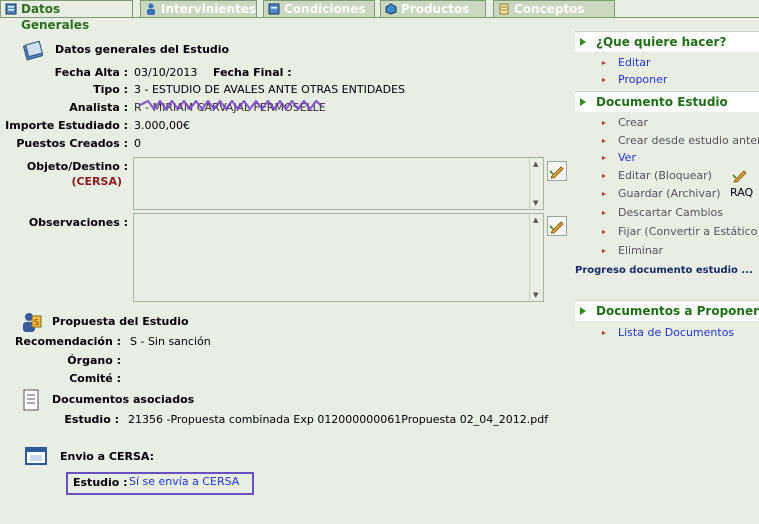  Describe the element at coordinates (96, 181) in the screenshot. I see `objeto-cersa-sublabel: (CERSA)` at that location.